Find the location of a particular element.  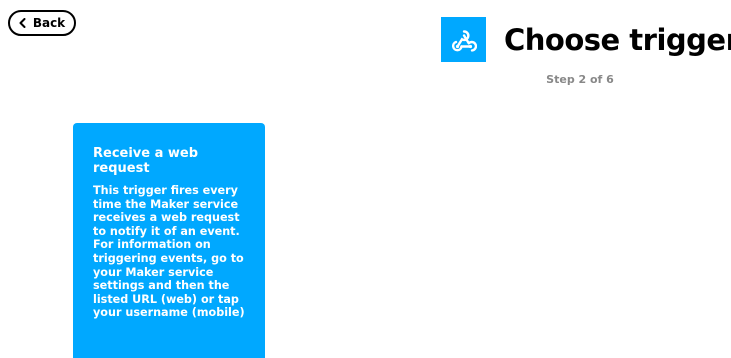

step-indicator: Step 2 of 6 is located at coordinates (580, 79).